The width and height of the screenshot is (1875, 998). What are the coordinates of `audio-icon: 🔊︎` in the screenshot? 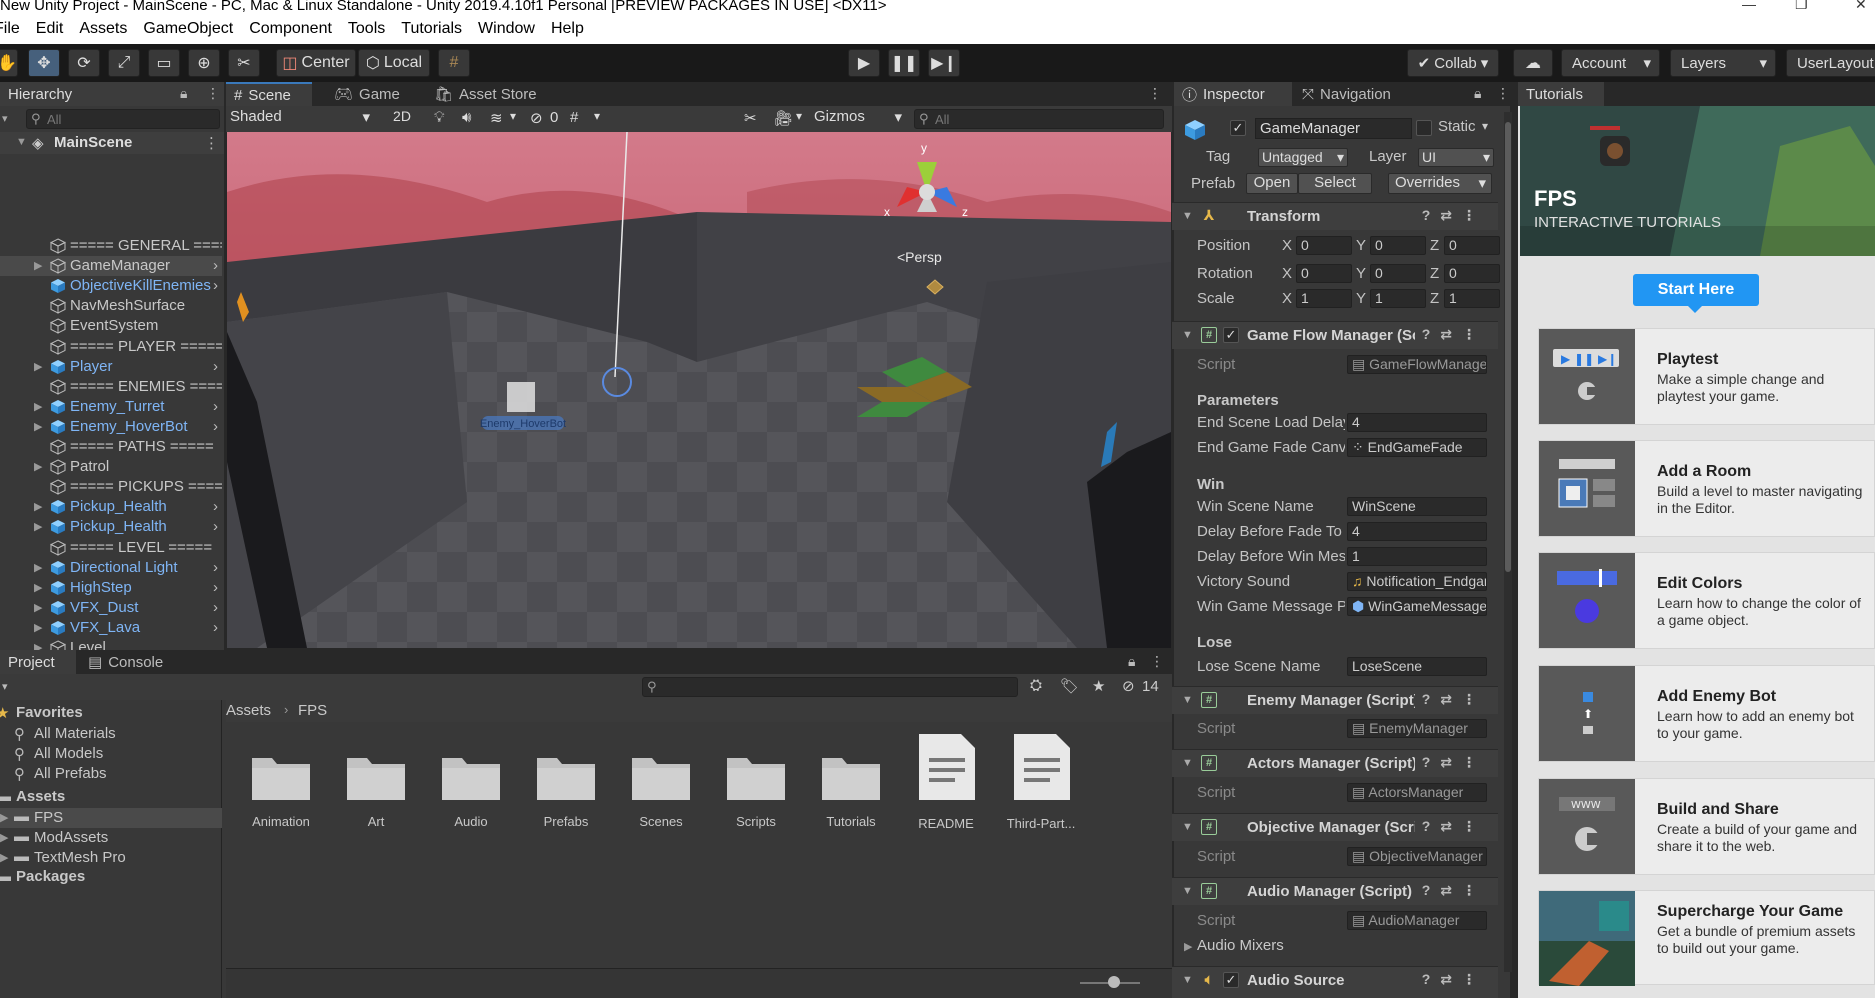 It's located at (466, 117).